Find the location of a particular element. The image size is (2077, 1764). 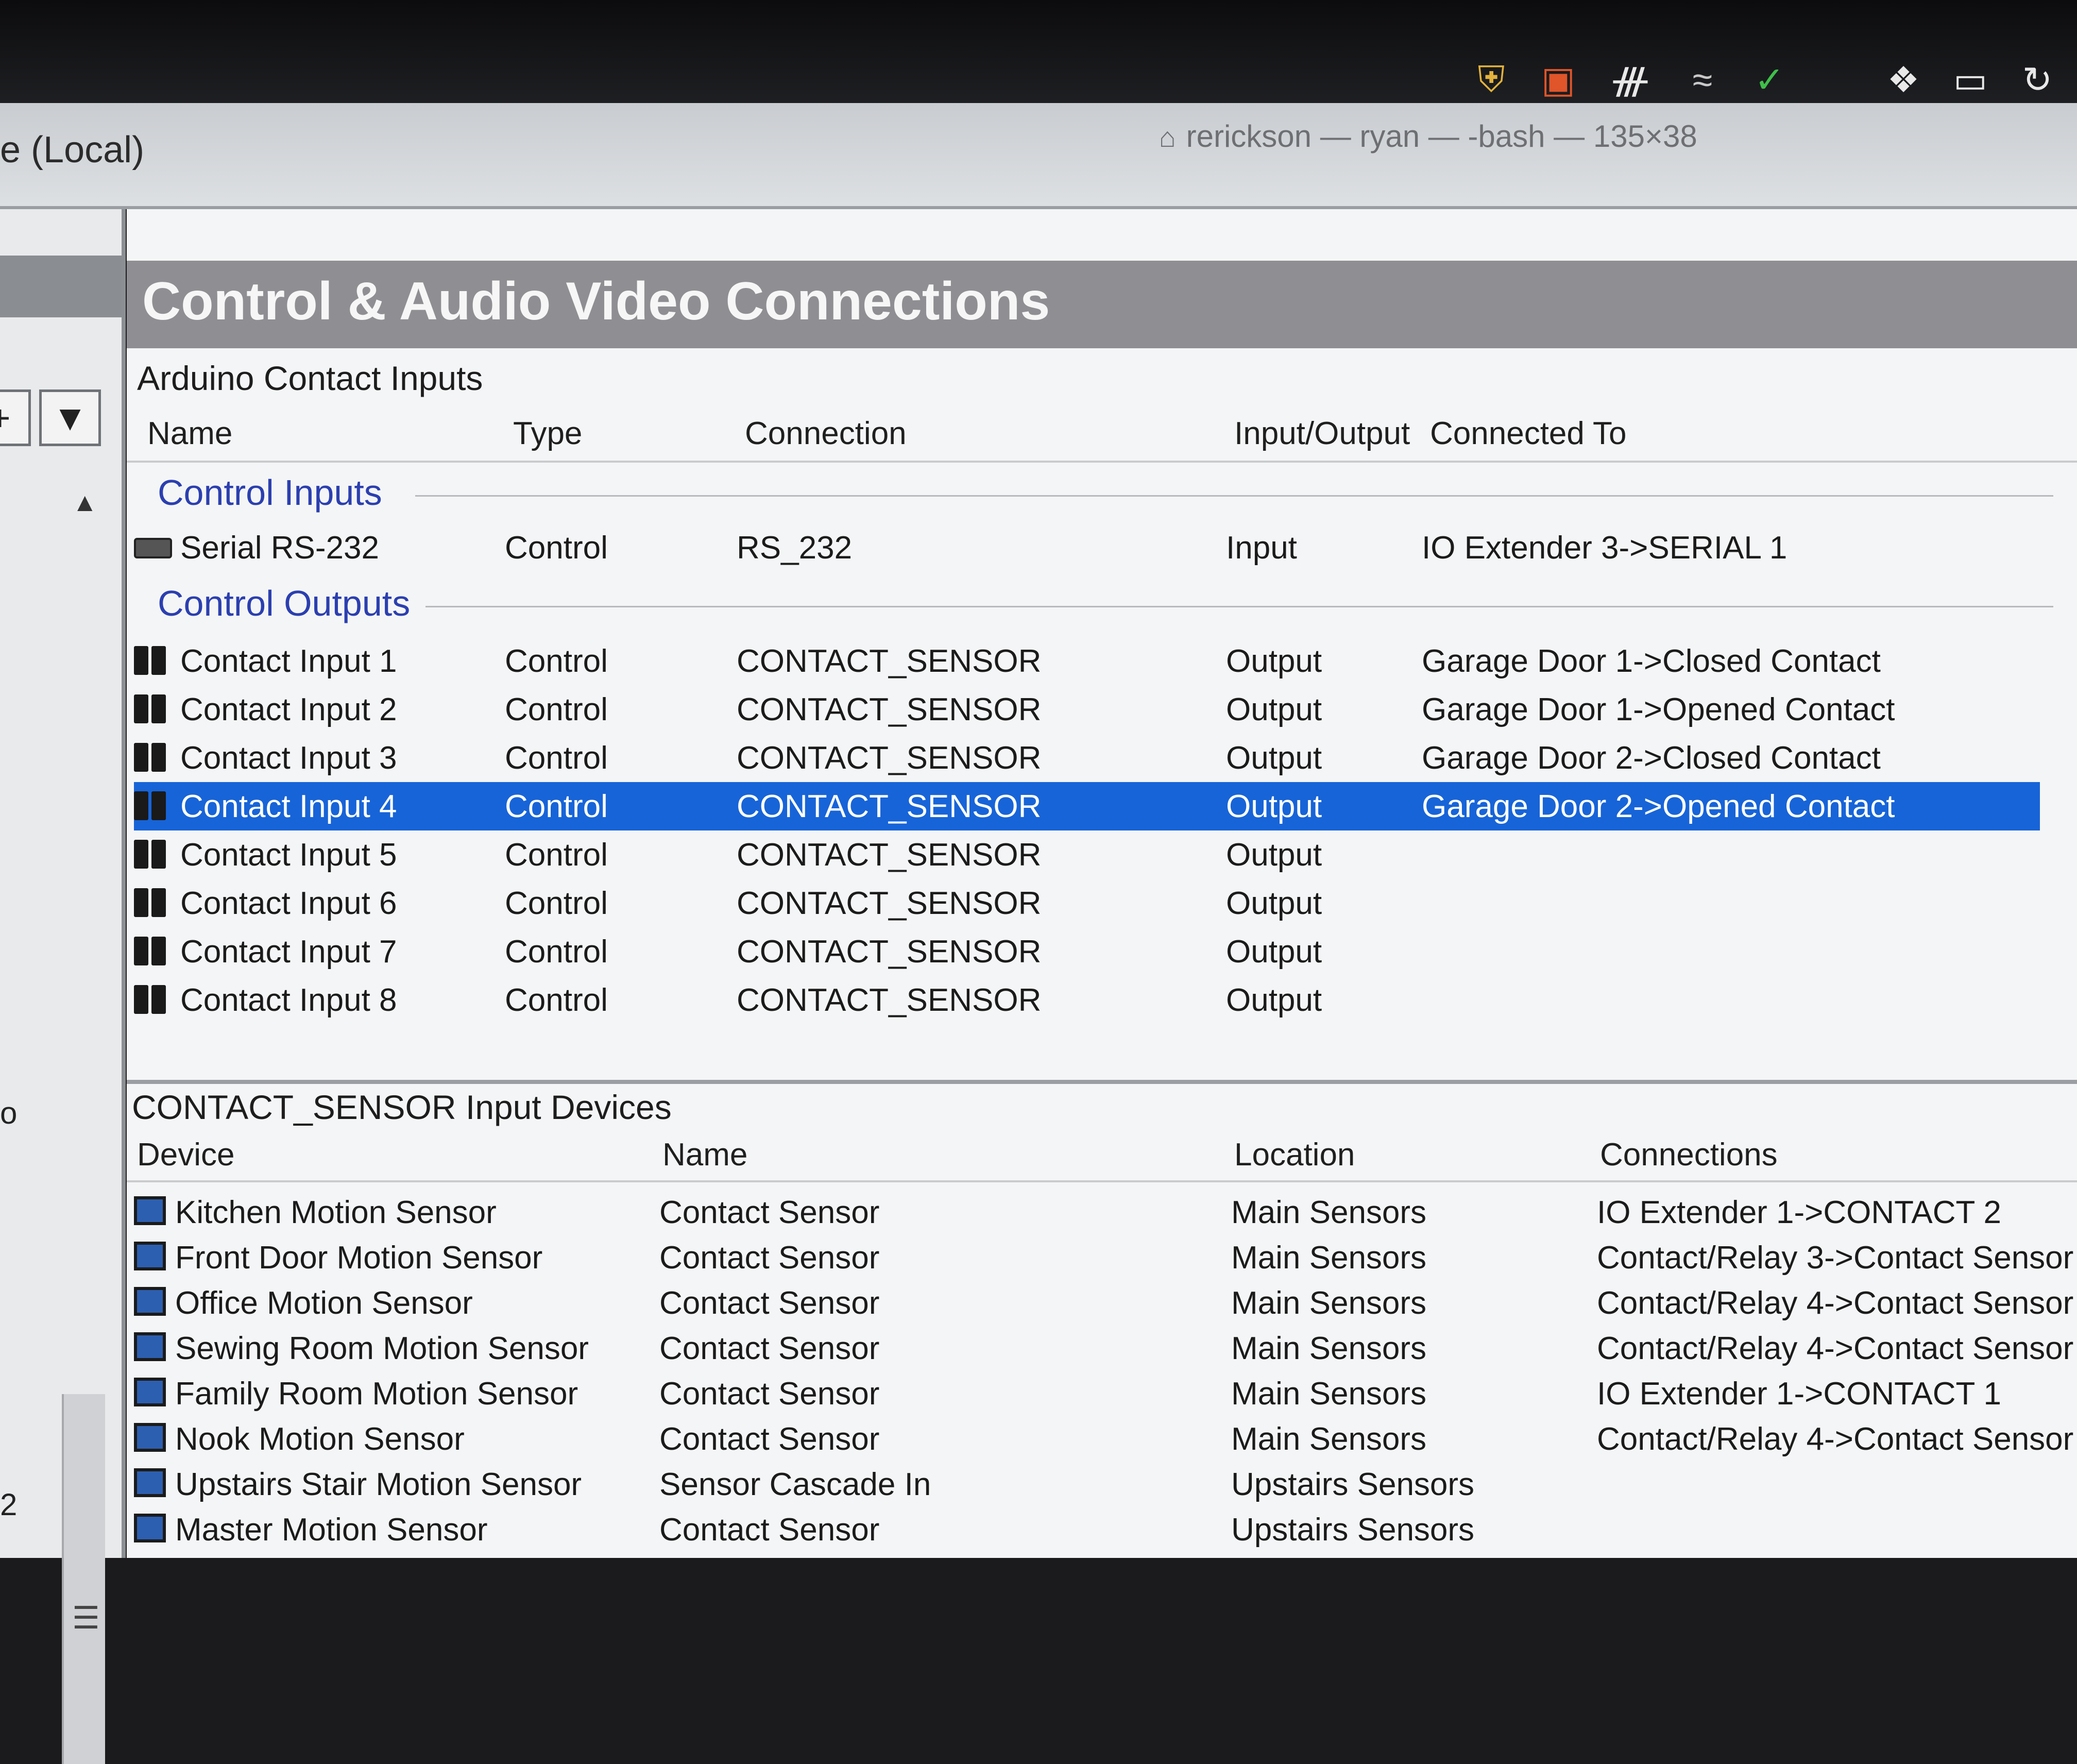

section-divider is located at coordinates (1102, 1082).